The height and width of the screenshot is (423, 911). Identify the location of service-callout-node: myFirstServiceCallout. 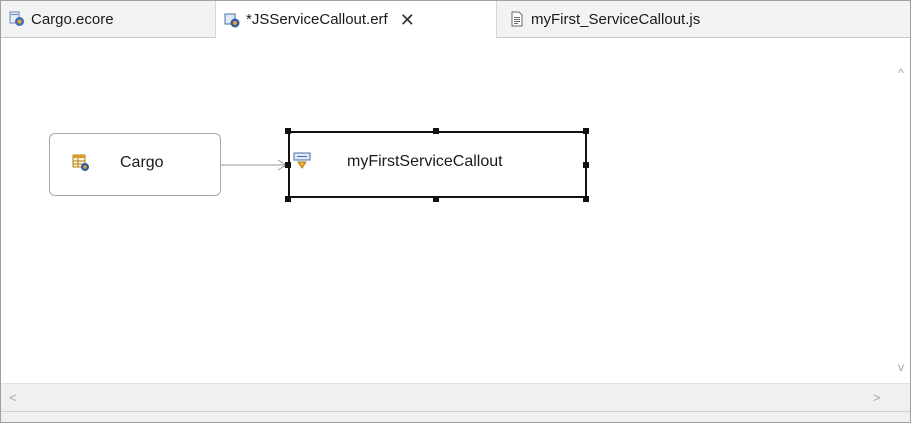
(437, 164).